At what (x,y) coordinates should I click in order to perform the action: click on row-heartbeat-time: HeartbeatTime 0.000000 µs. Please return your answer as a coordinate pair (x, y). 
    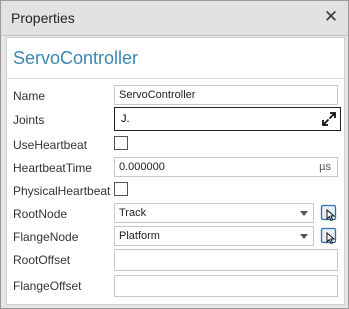
    Looking at the image, I should click on (175, 168).